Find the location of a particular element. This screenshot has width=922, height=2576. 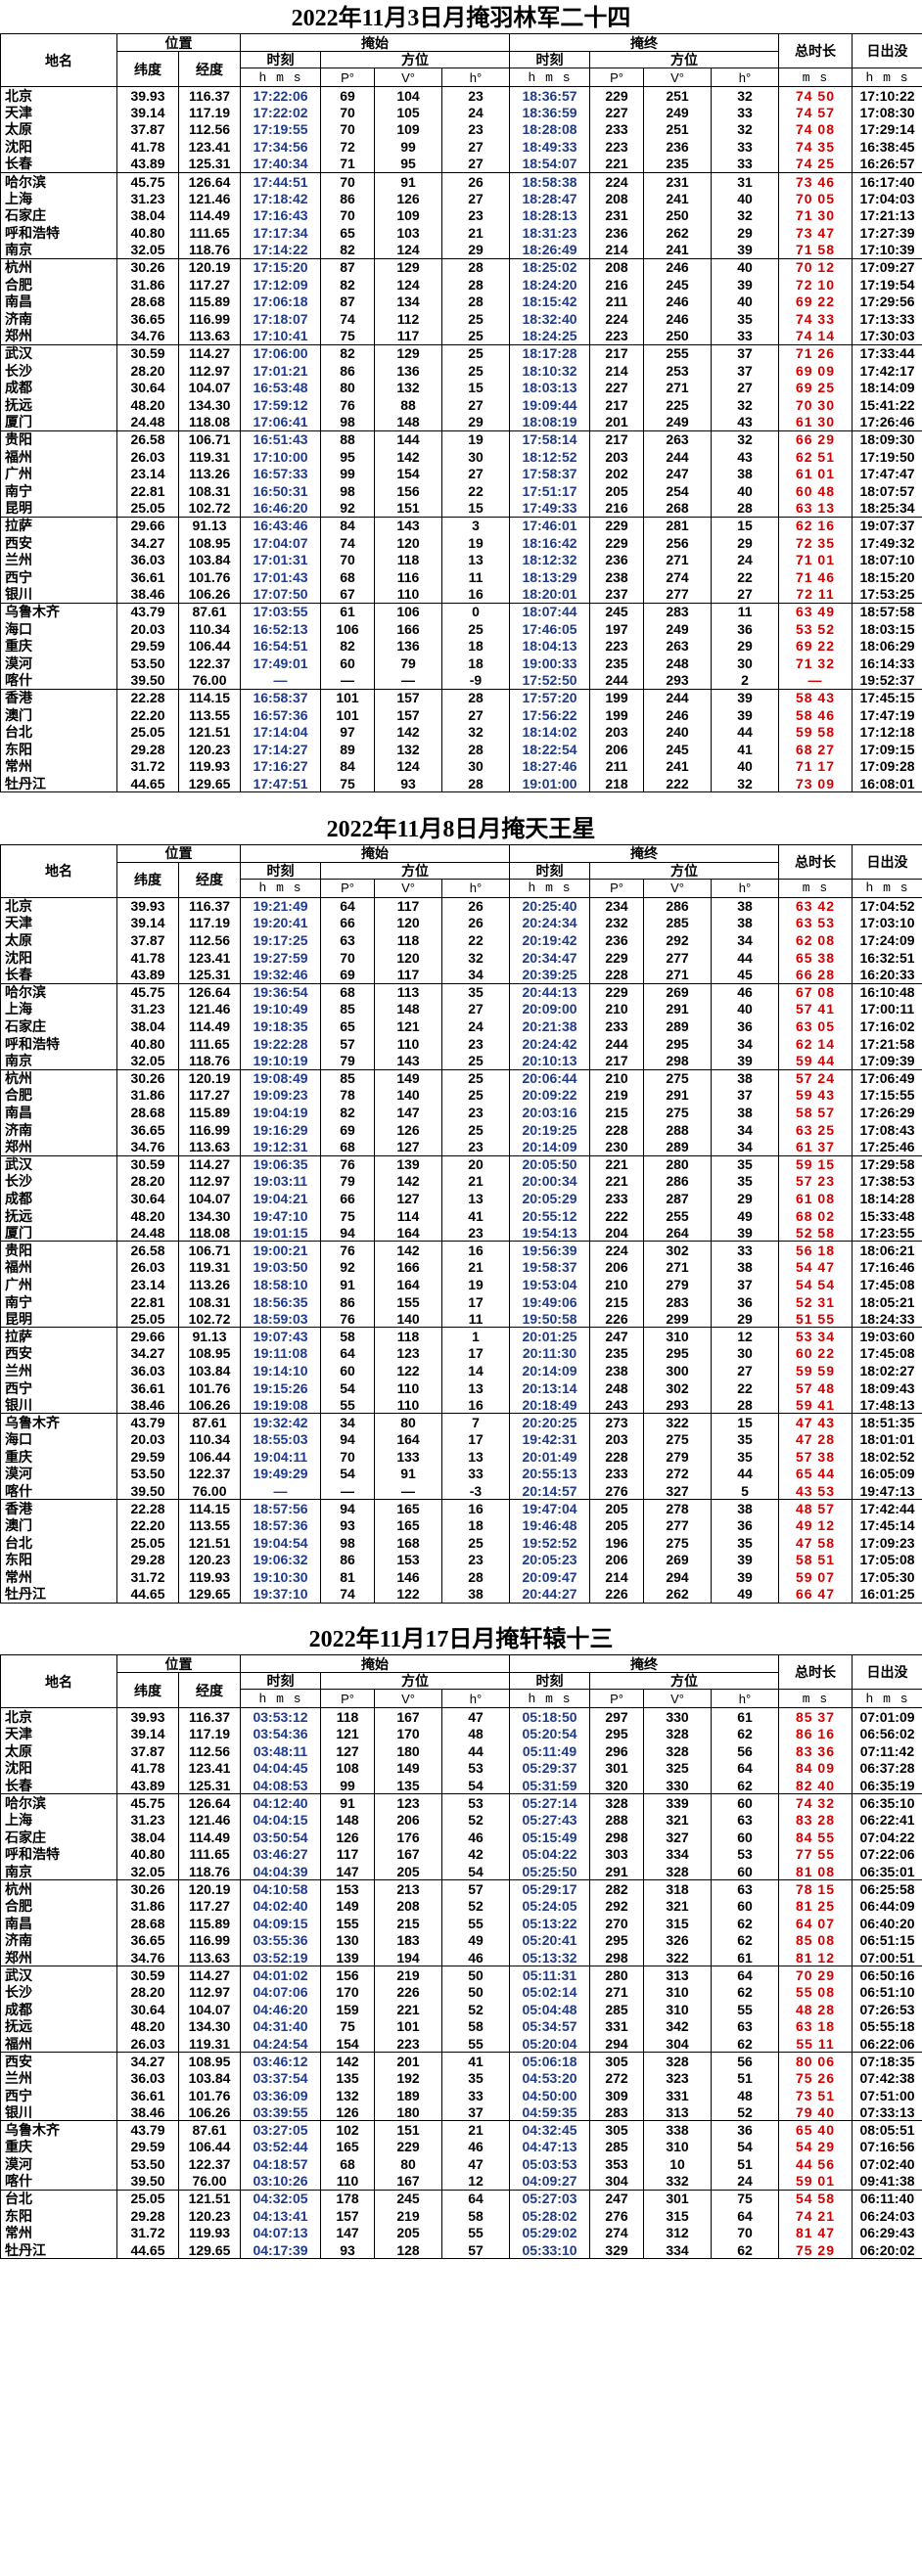

egress-h-cell: 62 is located at coordinates (745, 1923).